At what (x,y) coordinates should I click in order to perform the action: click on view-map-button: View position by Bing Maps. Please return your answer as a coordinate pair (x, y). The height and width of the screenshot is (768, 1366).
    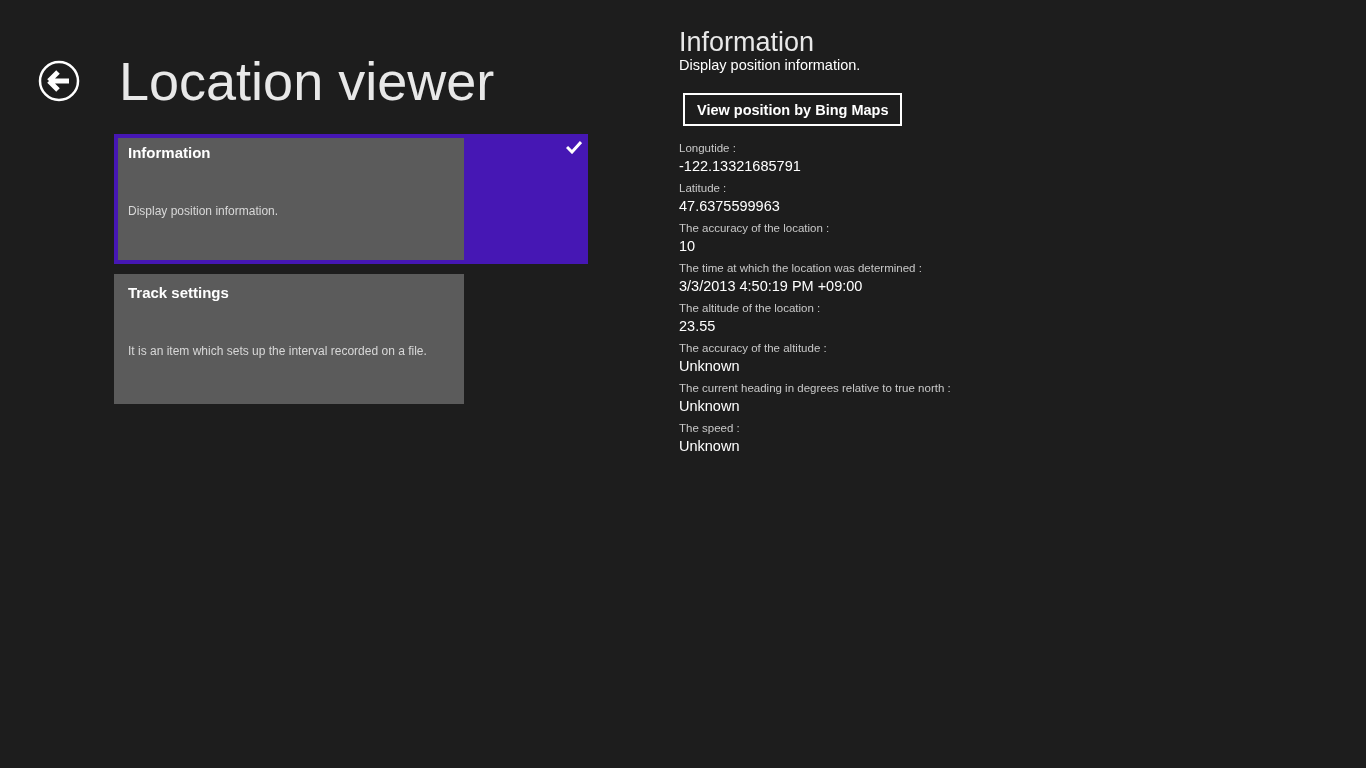
    Looking at the image, I should click on (793, 109).